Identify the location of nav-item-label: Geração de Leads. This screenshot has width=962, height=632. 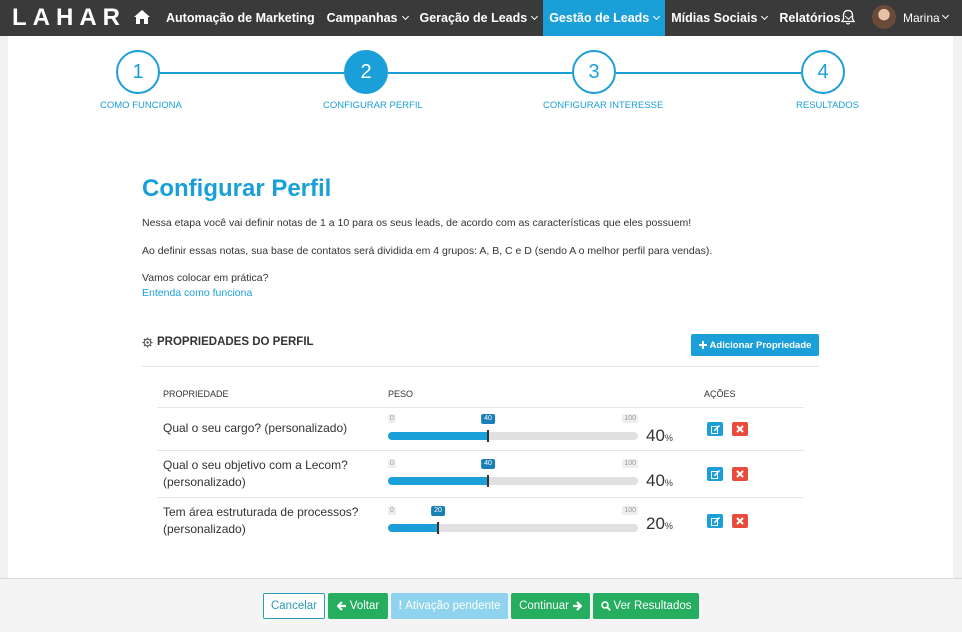
(473, 18).